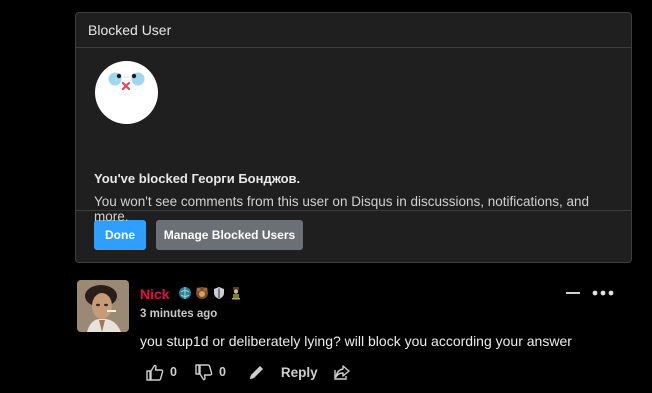 The image size is (652, 393). What do you see at coordinates (155, 372) in the screenshot?
I see `thumbs-up-icon` at bounding box center [155, 372].